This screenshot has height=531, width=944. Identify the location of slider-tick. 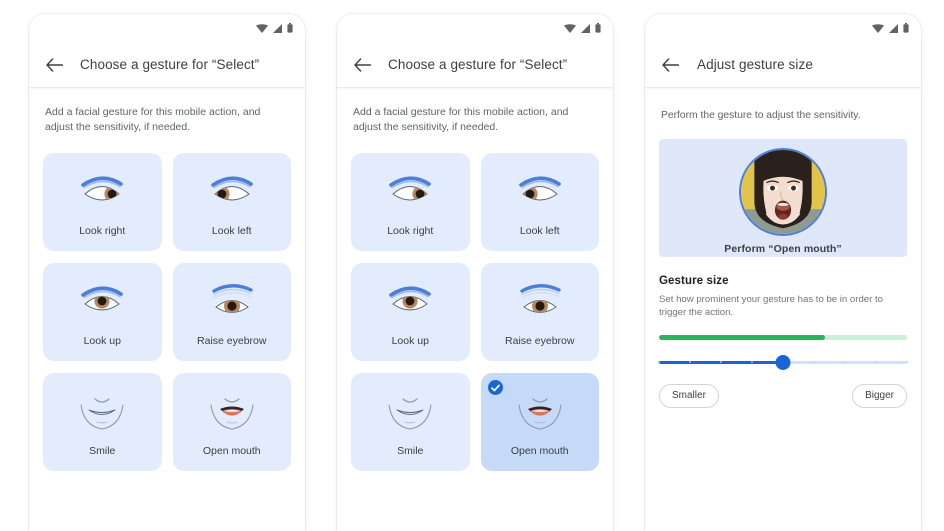
(907, 362).